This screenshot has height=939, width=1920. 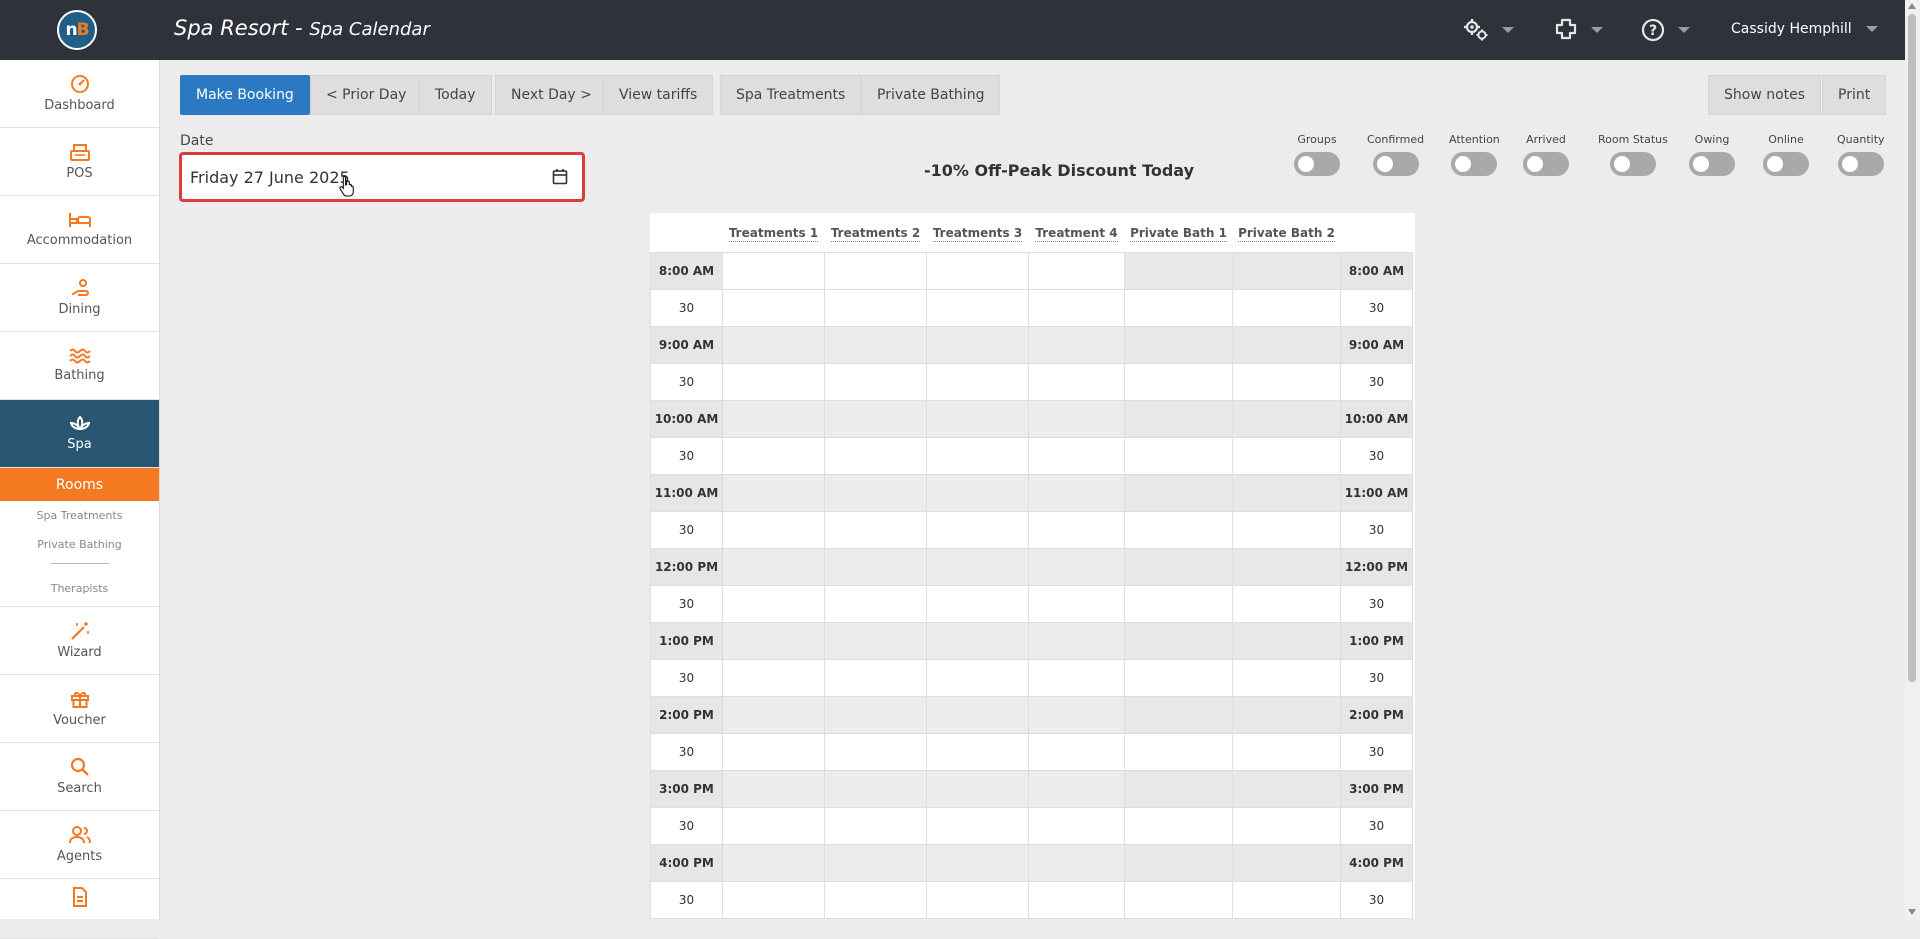 I want to click on sidebar-subitem-private-bathing: Private Bathing, so click(x=79, y=544).